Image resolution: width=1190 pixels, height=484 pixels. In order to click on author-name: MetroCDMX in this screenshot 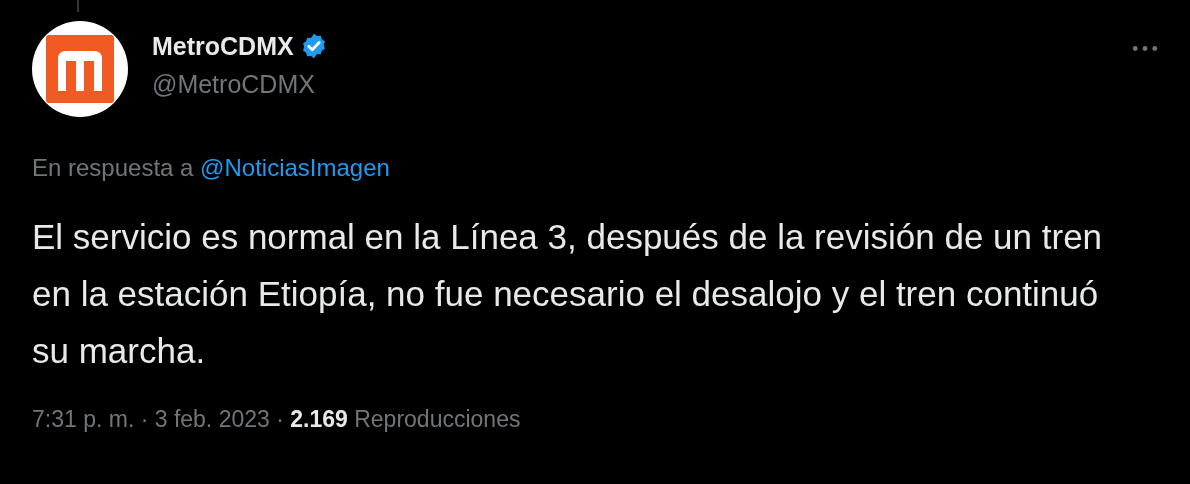, I will do `click(223, 46)`.